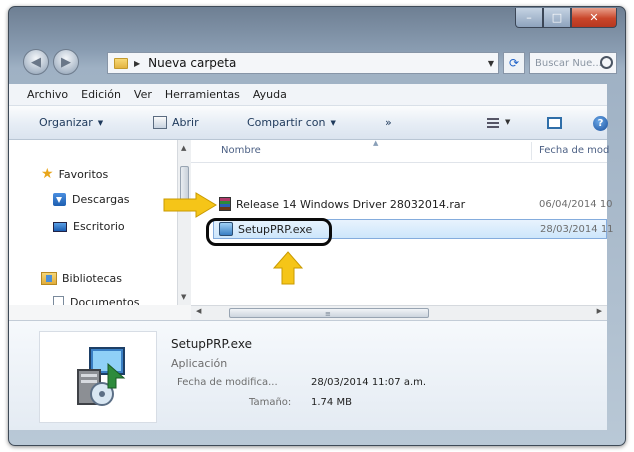  I want to click on column-date: Fecha de mod, so click(574, 150).